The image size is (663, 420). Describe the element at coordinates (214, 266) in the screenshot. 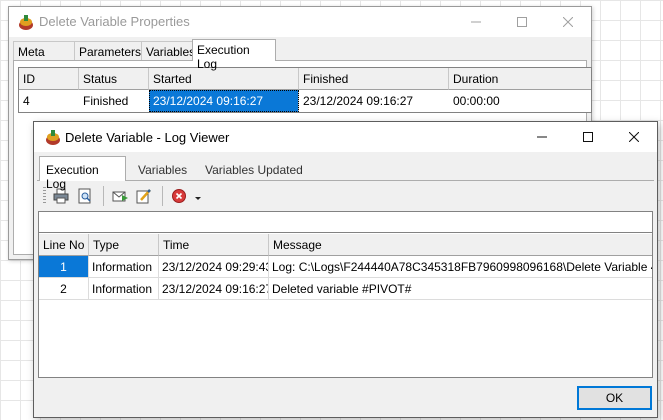

I see `cell-time: 23/12/2024 09:29:43` at that location.